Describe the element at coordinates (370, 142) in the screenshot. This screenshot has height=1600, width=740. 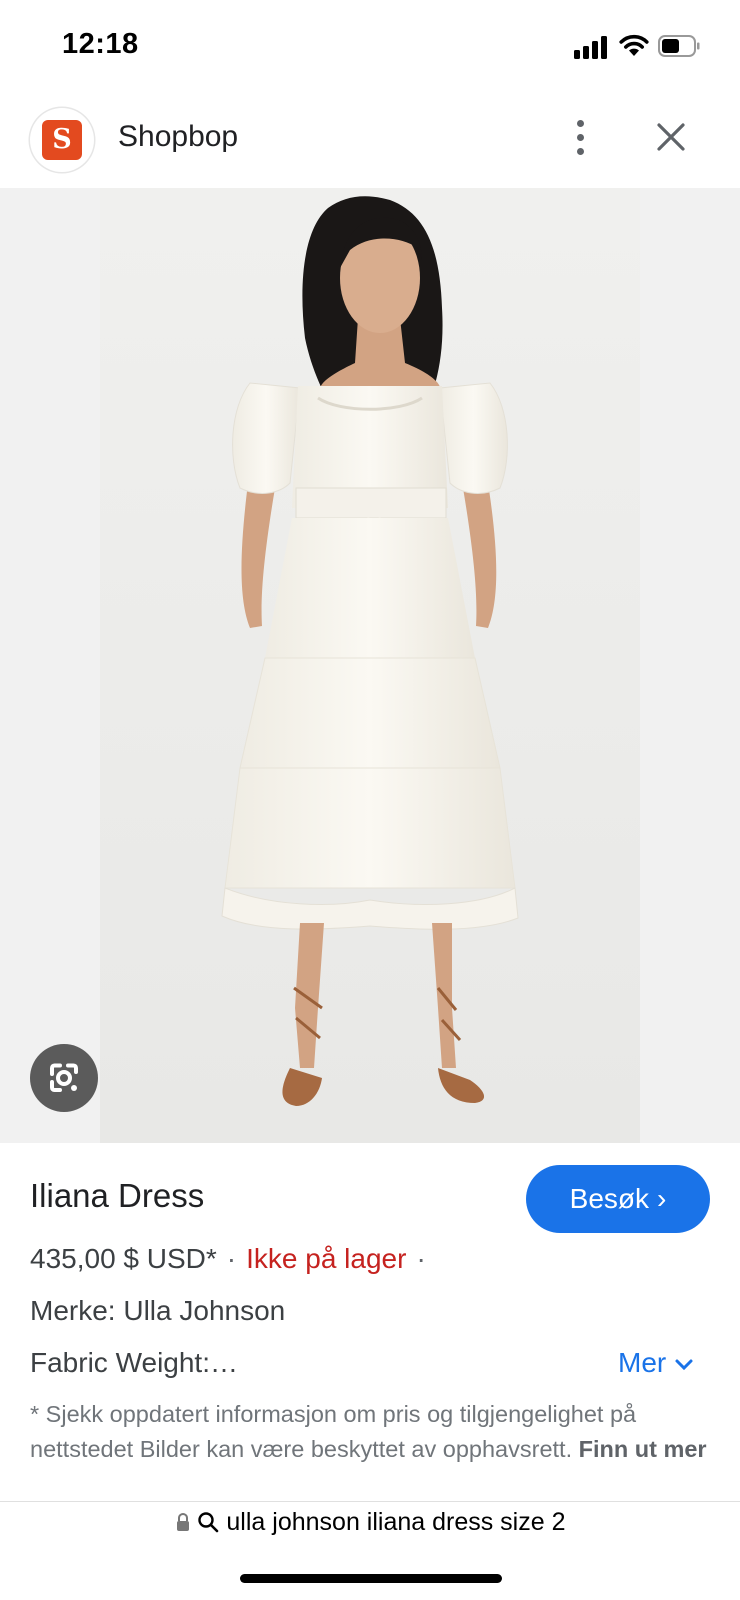
I see `source-header: S Shopbop` at that location.